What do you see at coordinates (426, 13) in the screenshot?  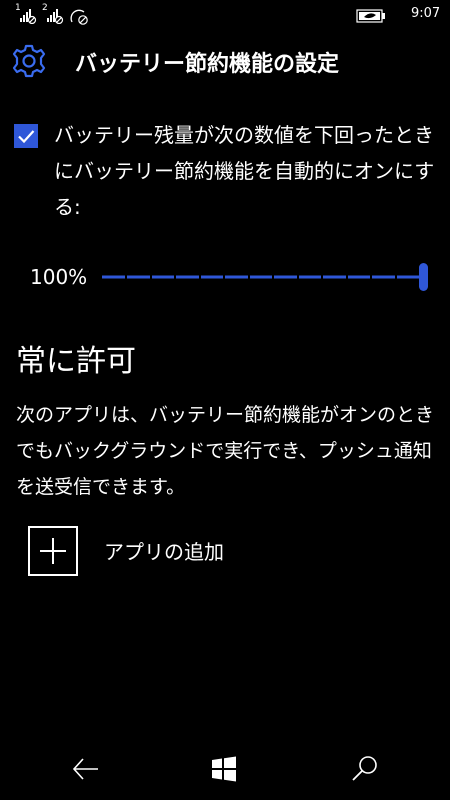 I see `clock: 9:07` at bounding box center [426, 13].